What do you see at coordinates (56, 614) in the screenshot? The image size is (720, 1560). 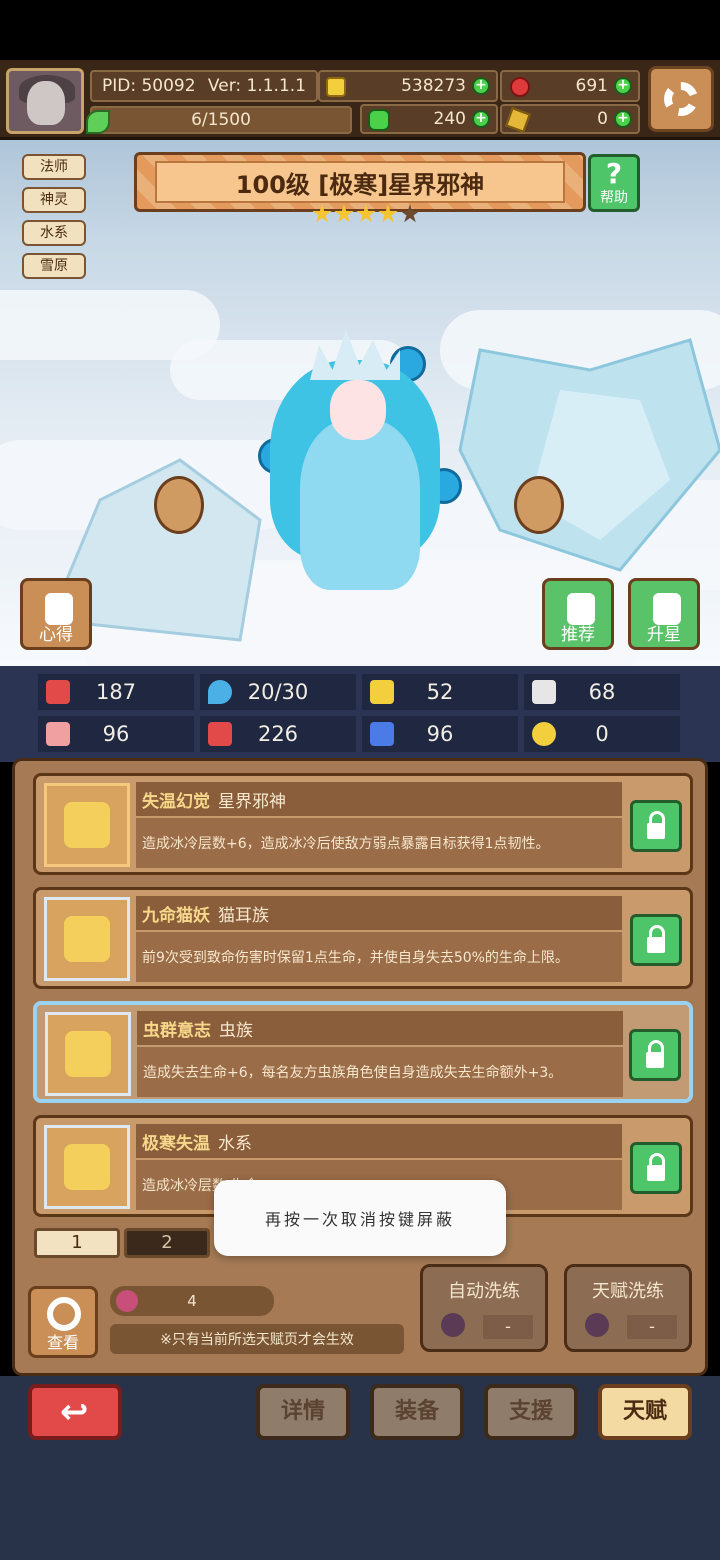 I see `insight-button: 心得` at bounding box center [56, 614].